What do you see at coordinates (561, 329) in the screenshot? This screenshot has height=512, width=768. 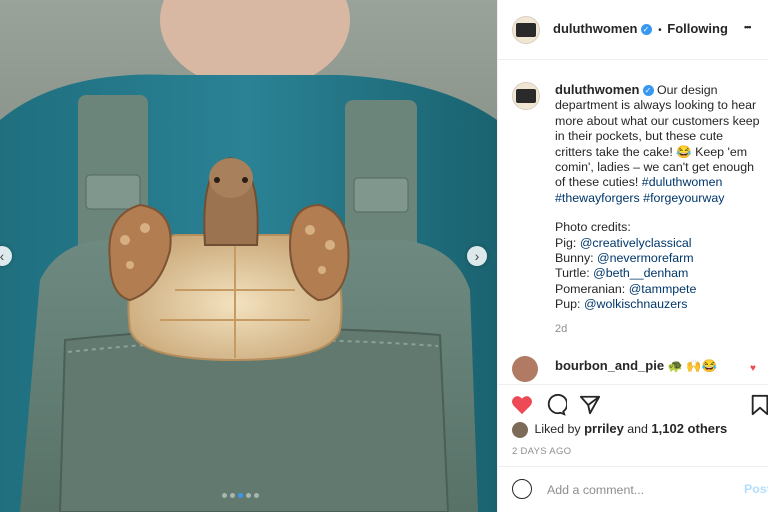 I see `caption-age: 2d` at bounding box center [561, 329].